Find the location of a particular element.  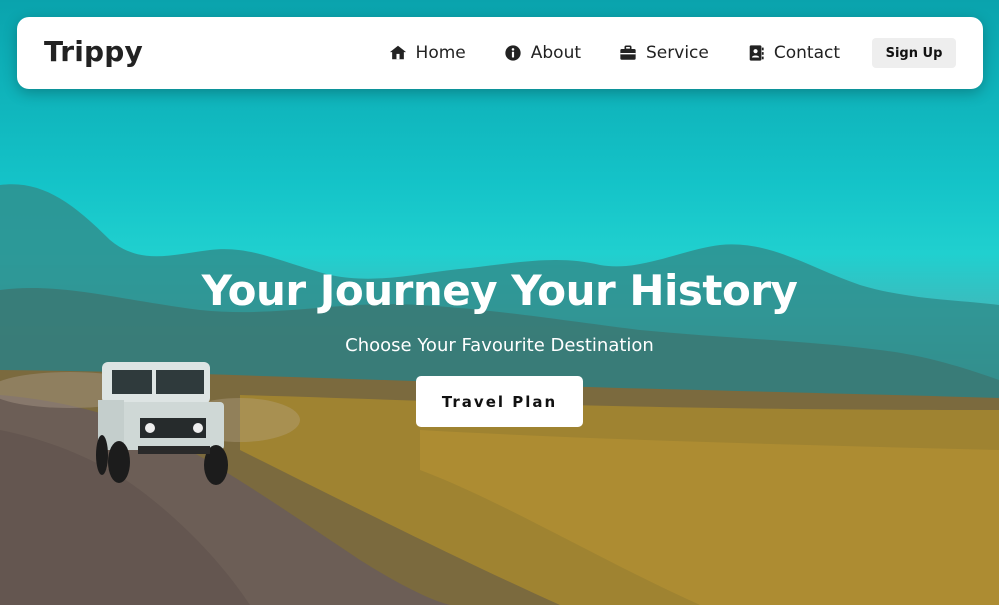

nav-item-service: Service is located at coordinates (664, 53).